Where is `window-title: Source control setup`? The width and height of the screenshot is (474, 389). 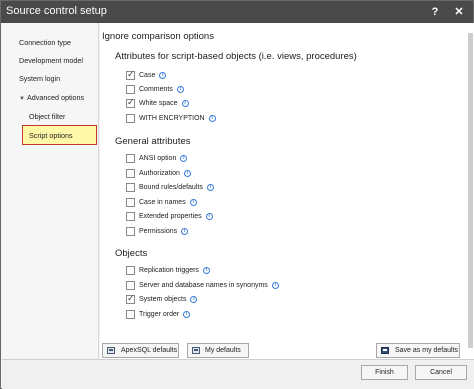 window-title: Source control setup is located at coordinates (56, 11).